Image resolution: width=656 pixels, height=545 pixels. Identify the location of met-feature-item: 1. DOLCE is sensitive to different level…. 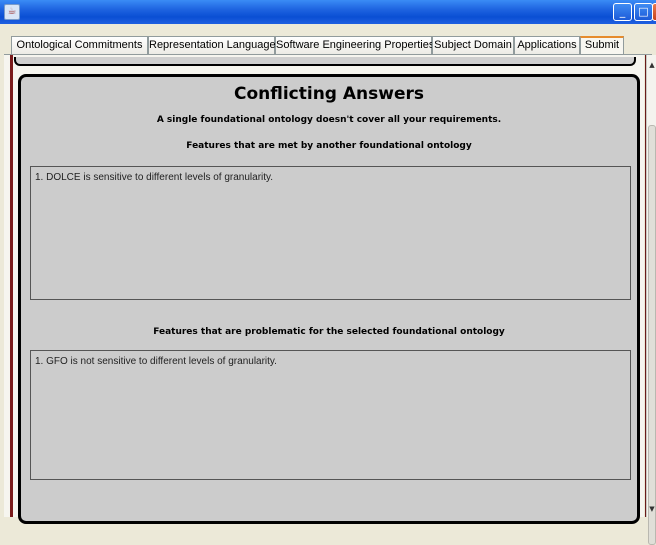
(154, 177).